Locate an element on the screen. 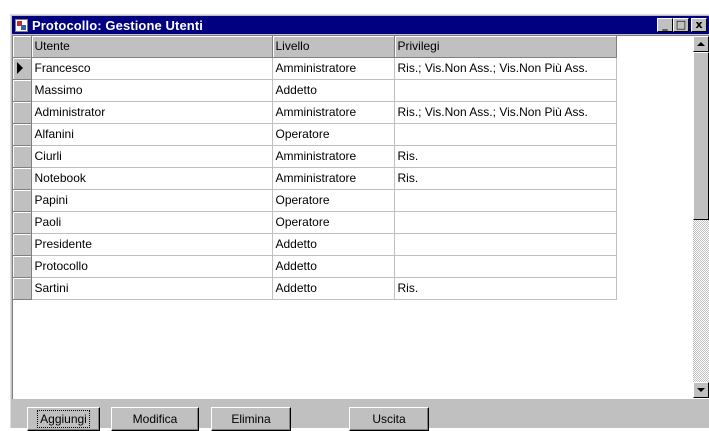 This screenshot has height=431, width=709. table-row: Protocollo Addetto is located at coordinates (315, 266).